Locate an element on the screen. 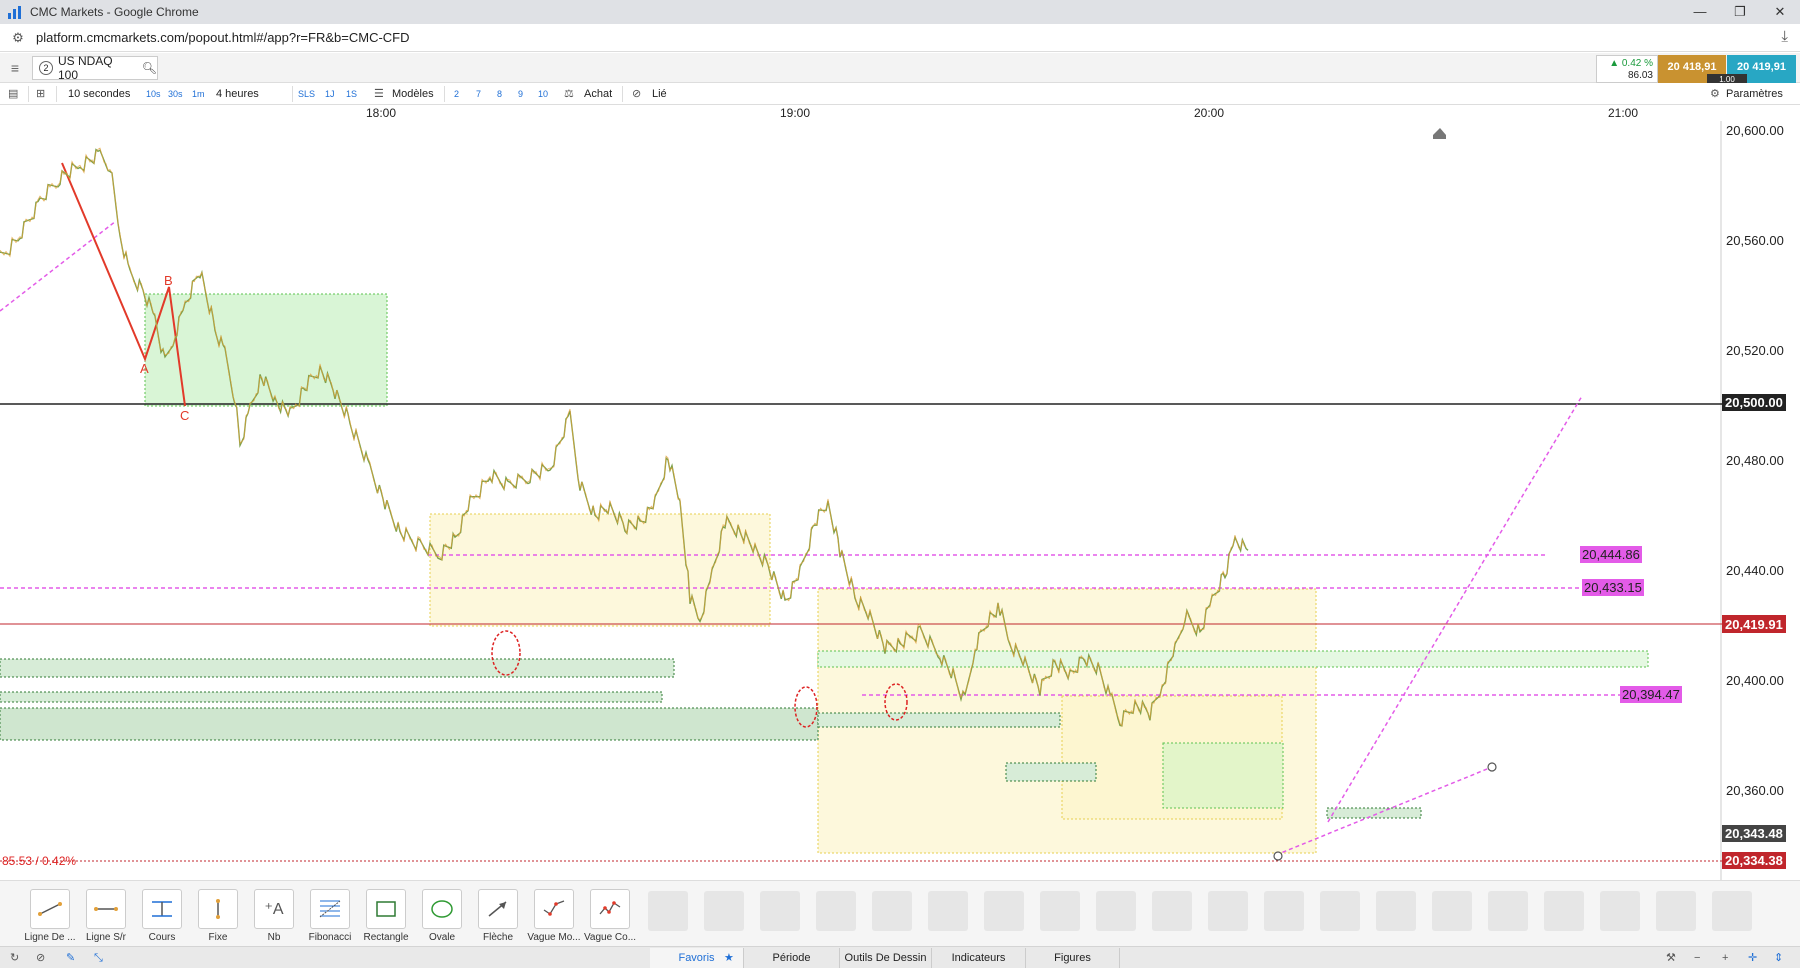  range-1s: 1S is located at coordinates (351, 94).